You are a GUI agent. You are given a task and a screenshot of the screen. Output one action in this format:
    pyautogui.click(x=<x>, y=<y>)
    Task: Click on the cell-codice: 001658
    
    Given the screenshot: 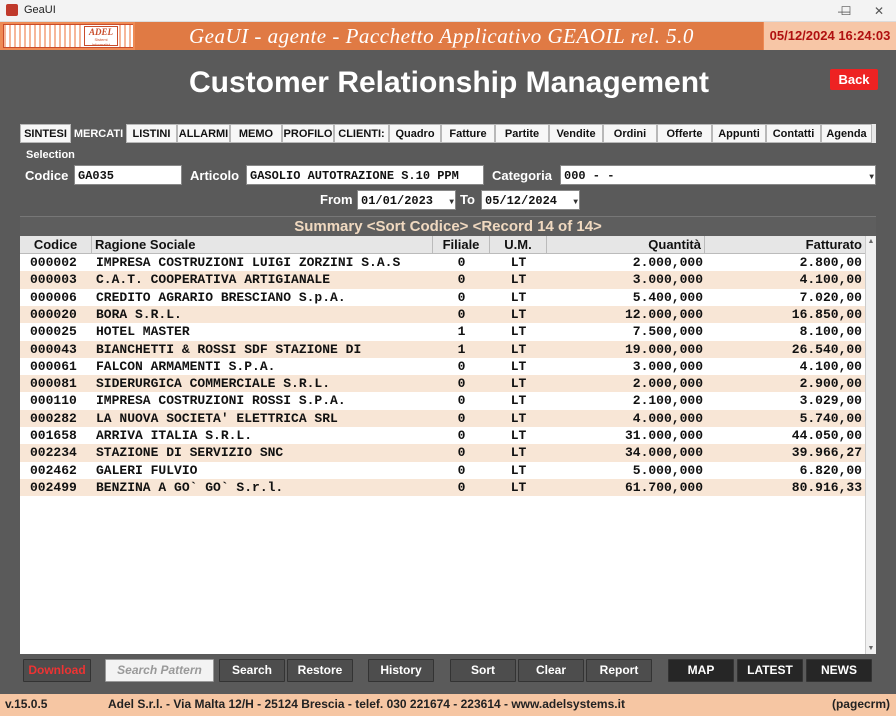 What is the action you would take?
    pyautogui.click(x=53, y=435)
    